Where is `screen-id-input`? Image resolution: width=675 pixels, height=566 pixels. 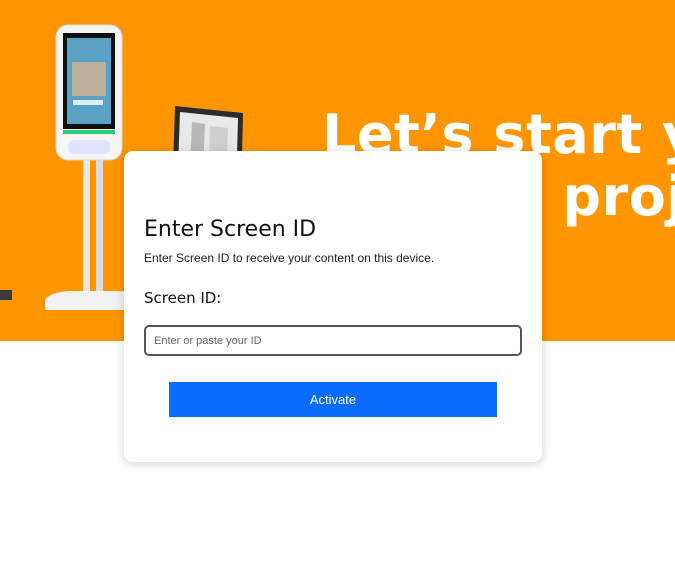
screen-id-input is located at coordinates (333, 340).